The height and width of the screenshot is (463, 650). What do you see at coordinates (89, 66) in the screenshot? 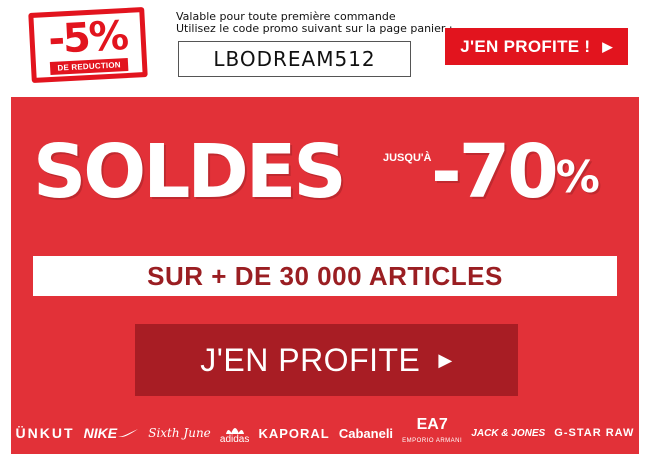
I see `stamp-label: DE REDUCTION` at bounding box center [89, 66].